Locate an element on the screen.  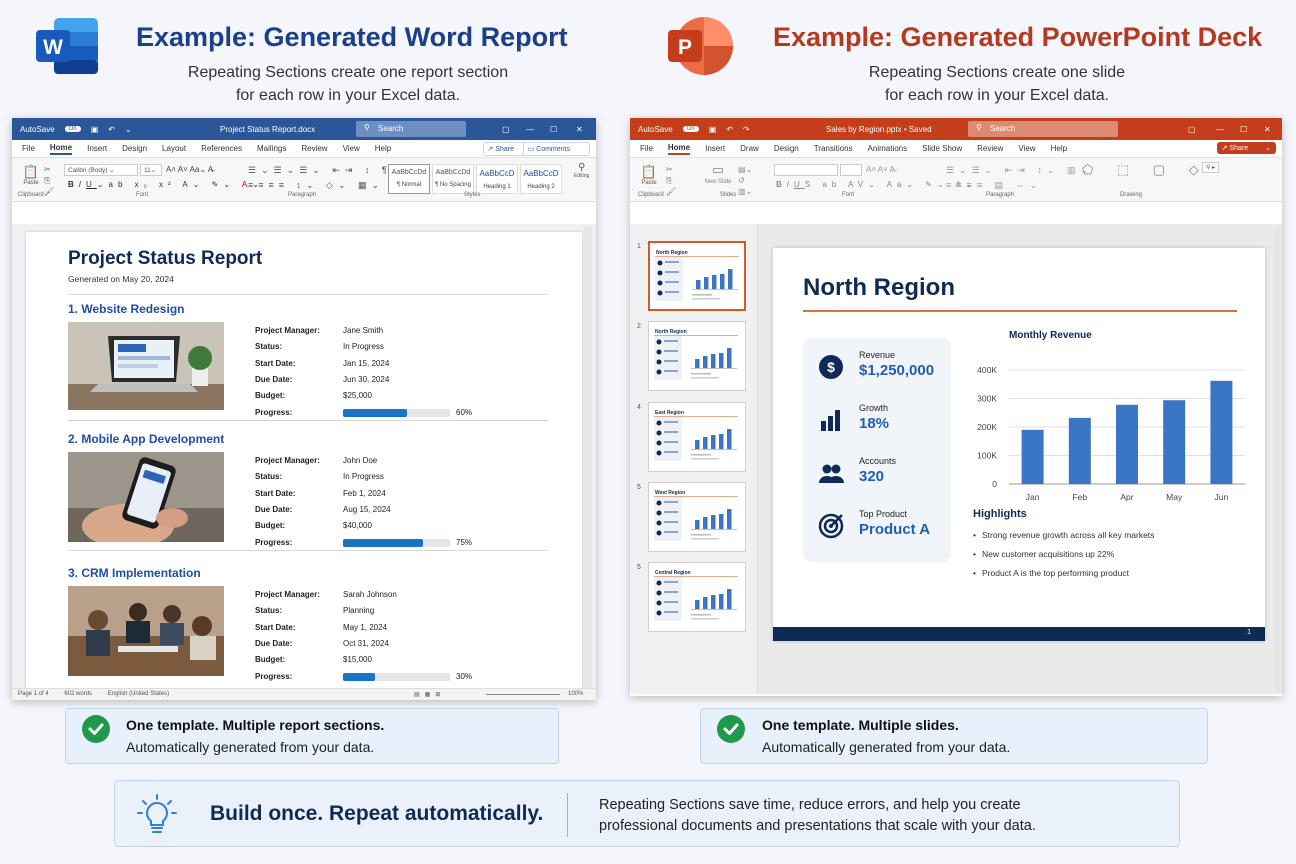
ribbon-display-icon: ▢ is located at coordinates (506, 129).